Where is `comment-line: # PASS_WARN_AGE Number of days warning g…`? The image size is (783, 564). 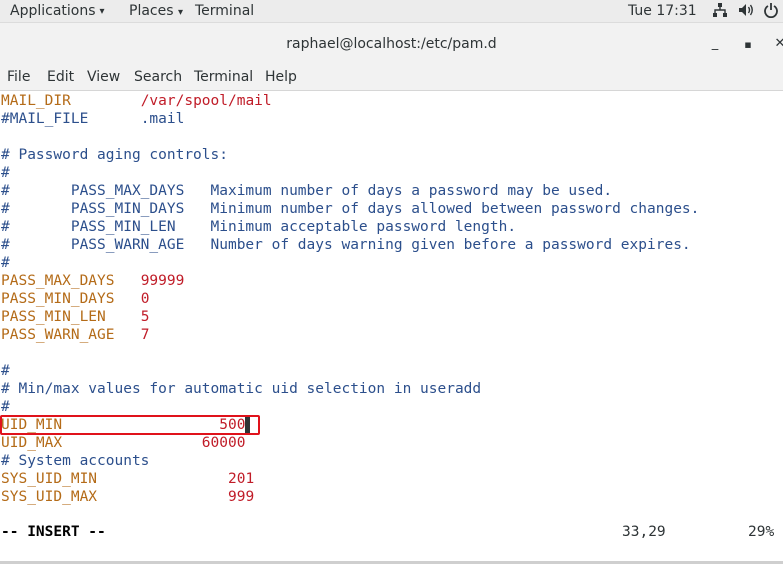 comment-line: # PASS_WARN_AGE Number of days warning g… is located at coordinates (346, 245).